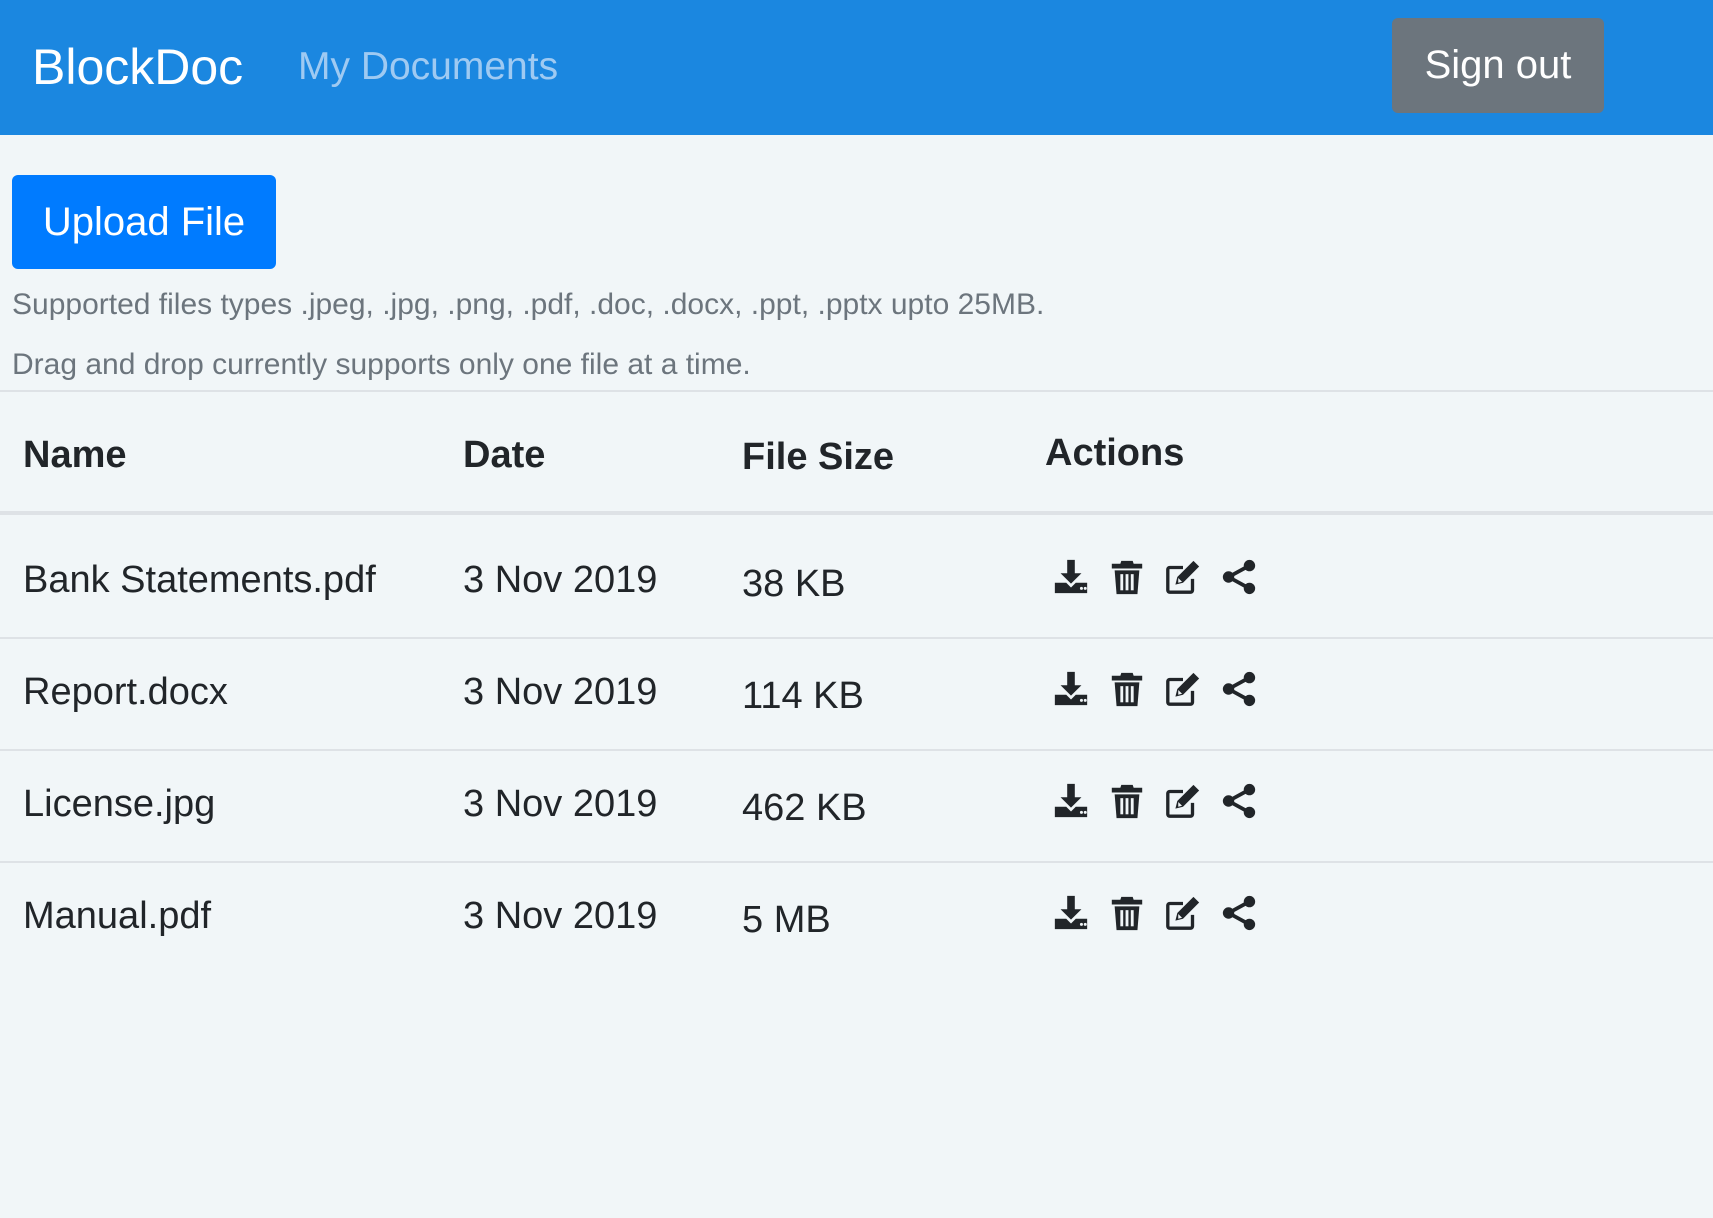 Image resolution: width=1713 pixels, height=1218 pixels. I want to click on table-top-border, so click(856, 391).